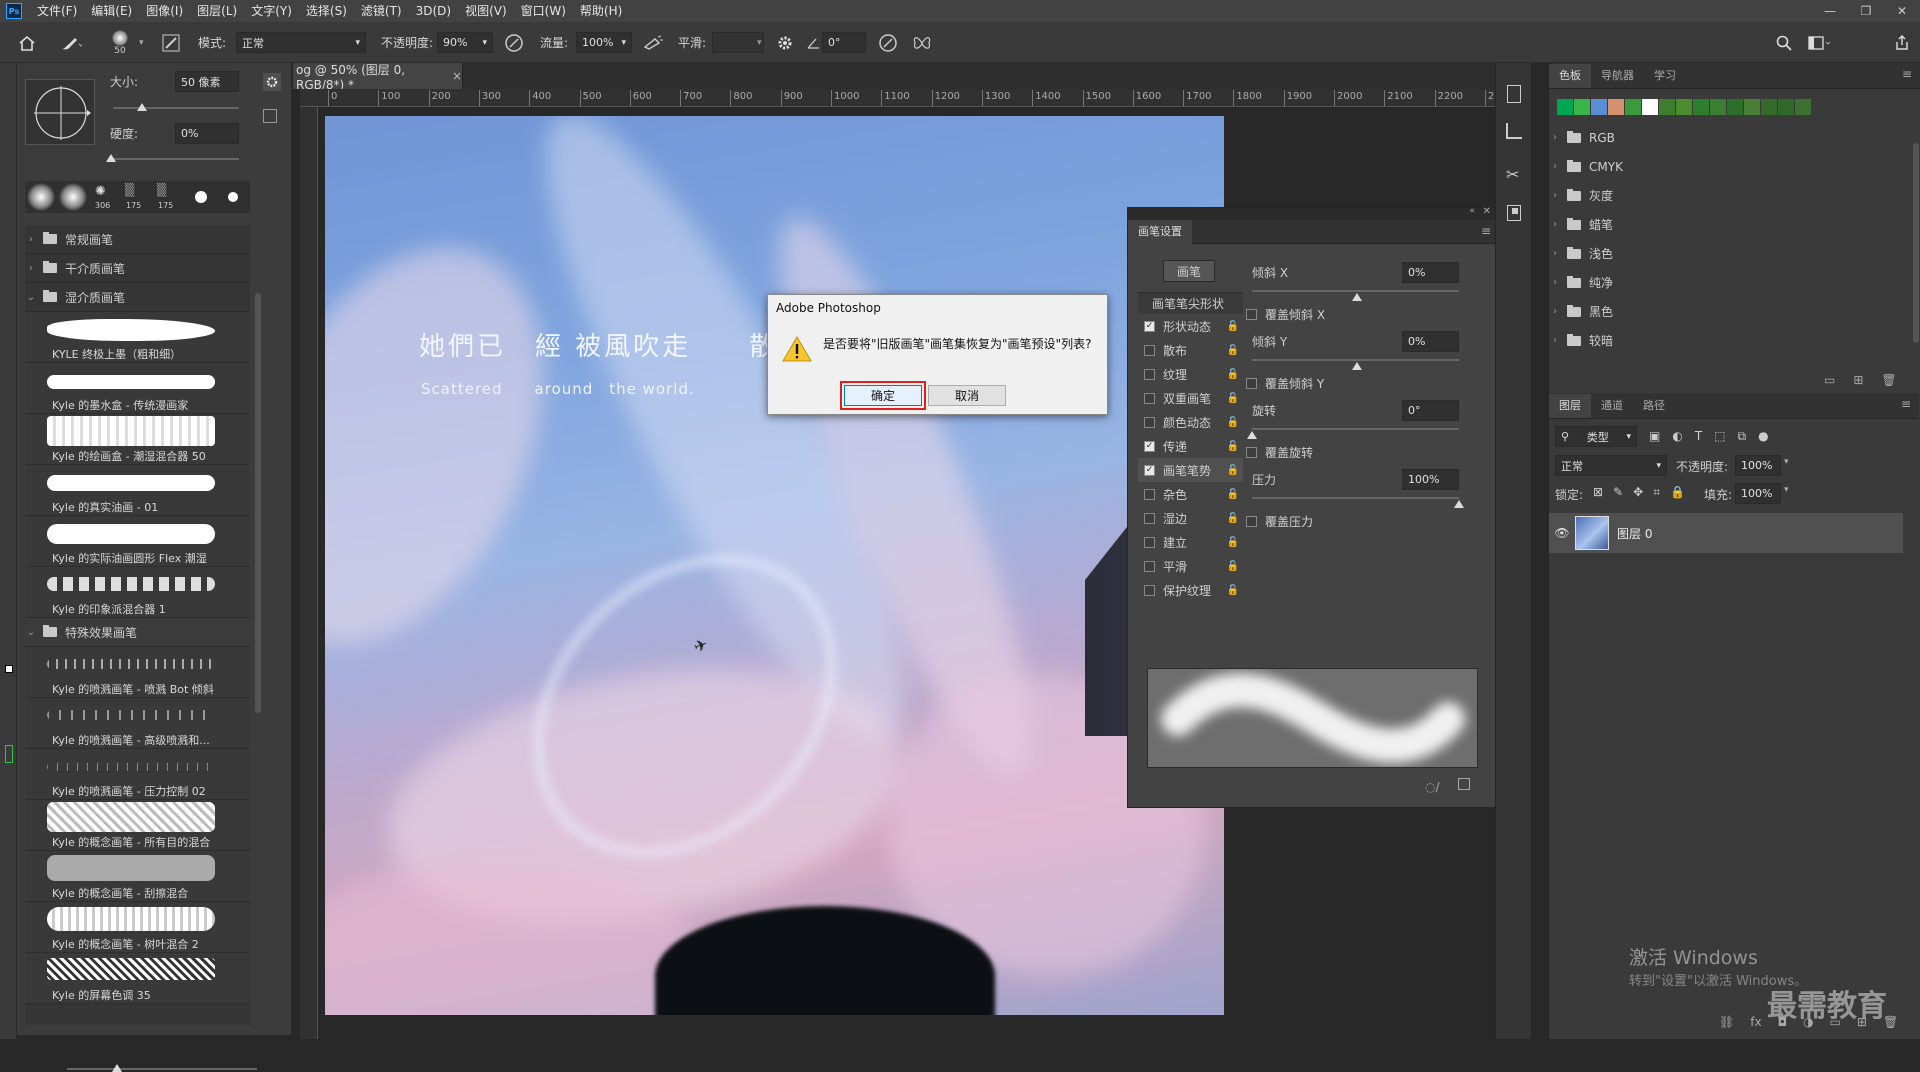  Describe the element at coordinates (105, 197) in the screenshot. I see `splatter-brush-icon: ✺ 306` at that location.